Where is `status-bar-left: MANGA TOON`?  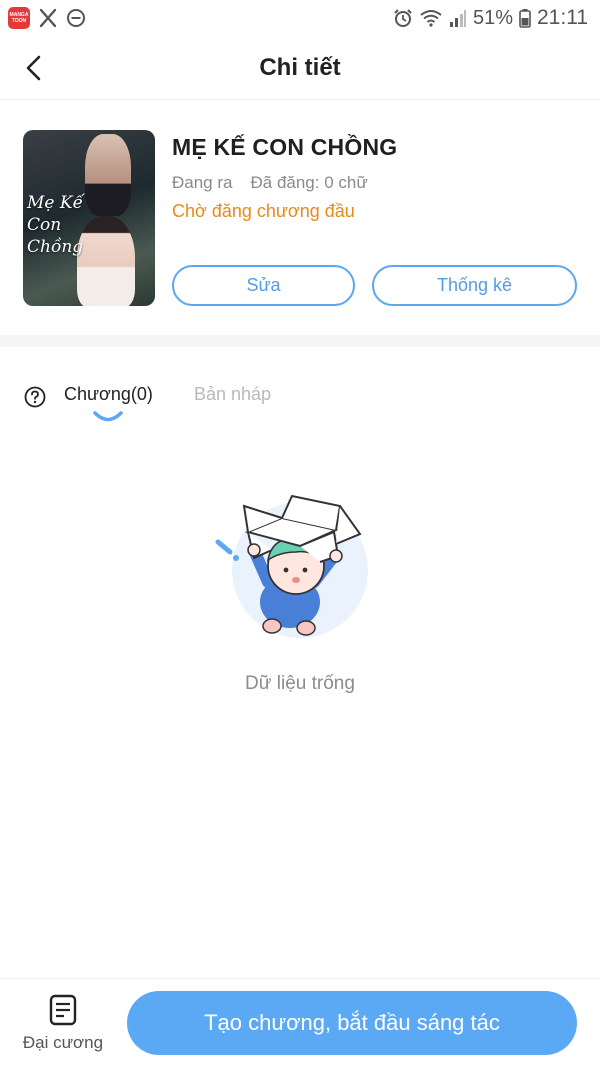 status-bar-left: MANGA TOON is located at coordinates (47, 18).